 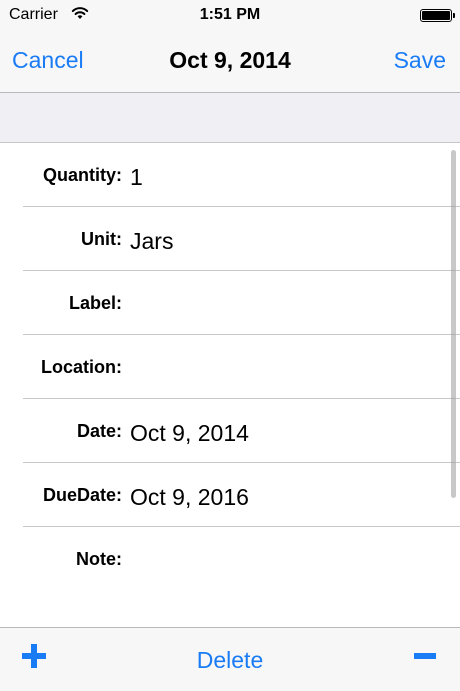 I want to click on battery-icon, so click(x=437, y=15).